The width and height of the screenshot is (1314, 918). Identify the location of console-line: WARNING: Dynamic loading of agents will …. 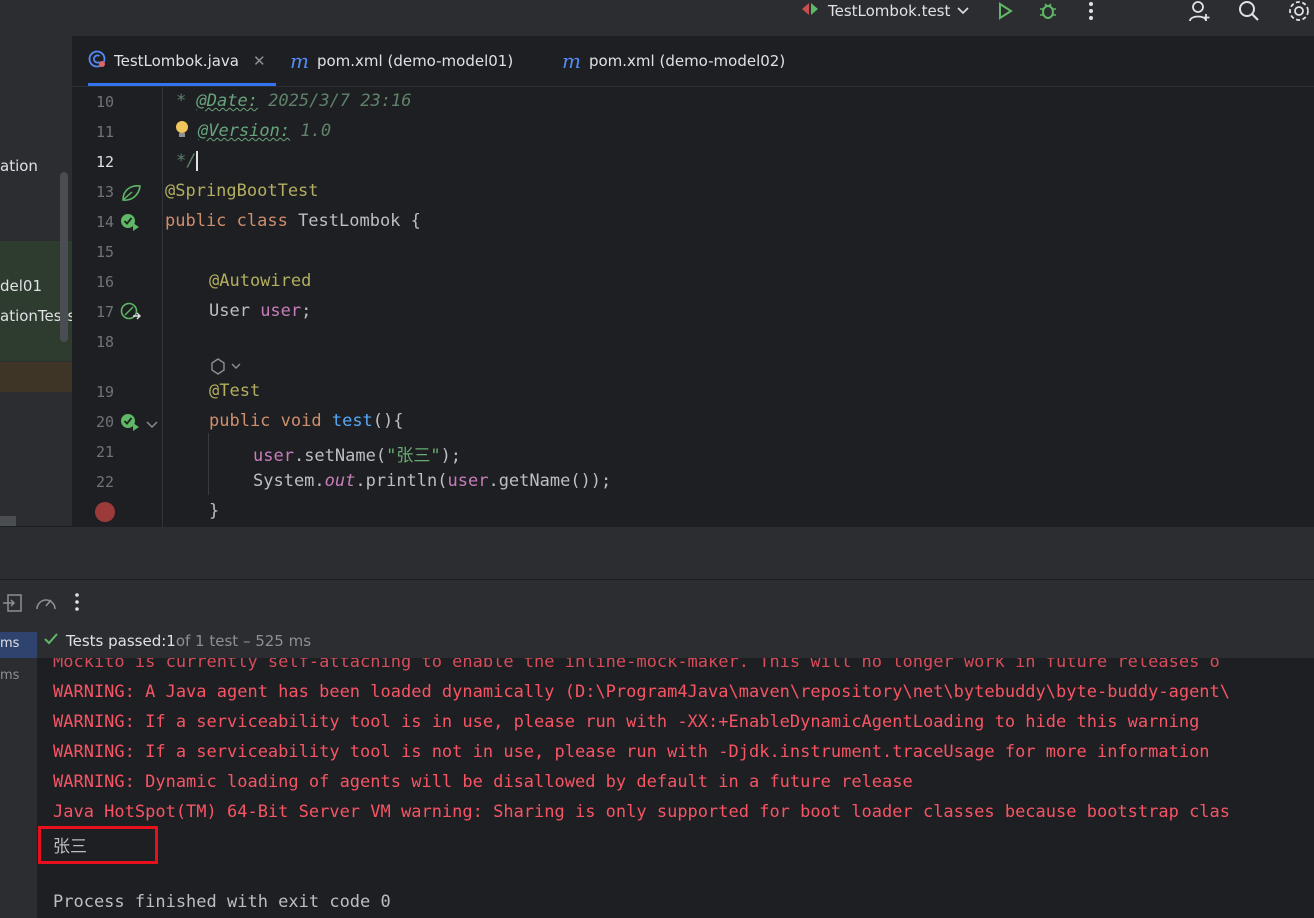
(483, 782).